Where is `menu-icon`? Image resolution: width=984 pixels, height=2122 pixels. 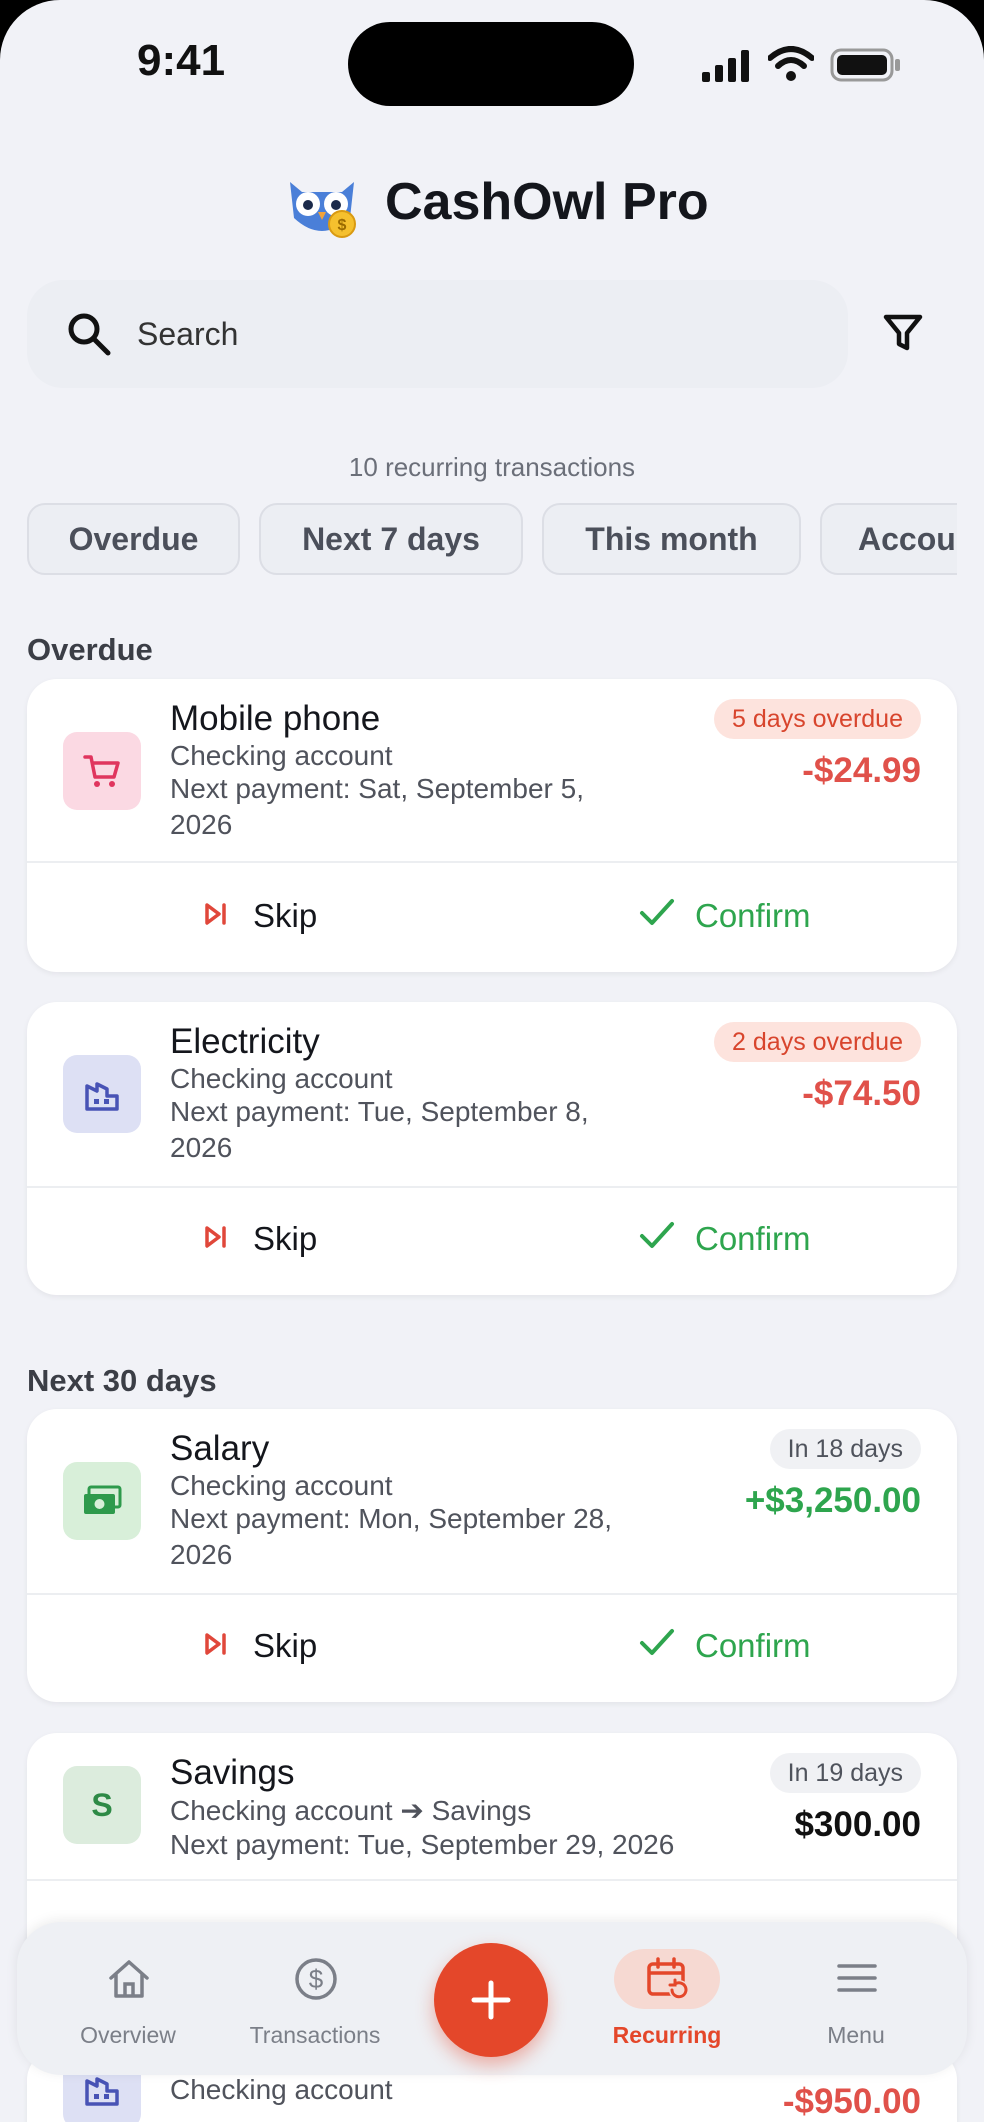 menu-icon is located at coordinates (857, 1980).